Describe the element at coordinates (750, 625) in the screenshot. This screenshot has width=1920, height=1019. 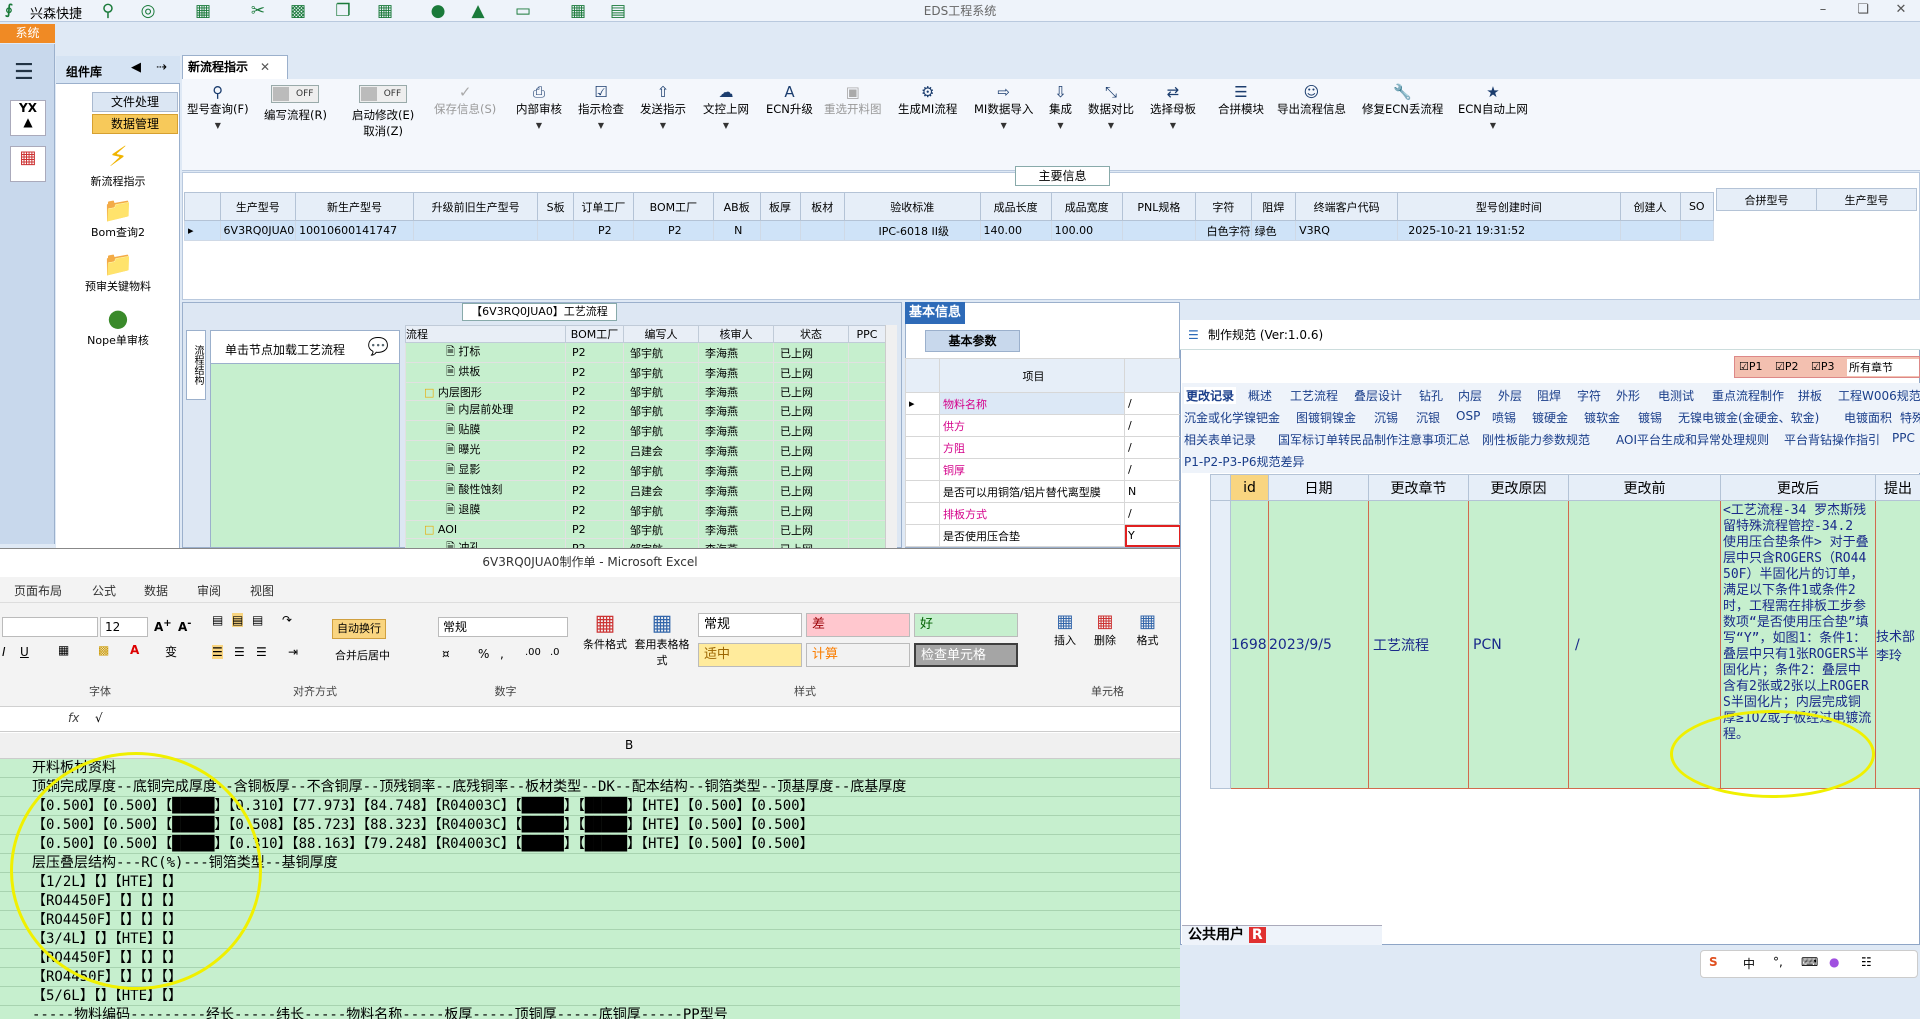
I see `style-normal: 常规` at that location.